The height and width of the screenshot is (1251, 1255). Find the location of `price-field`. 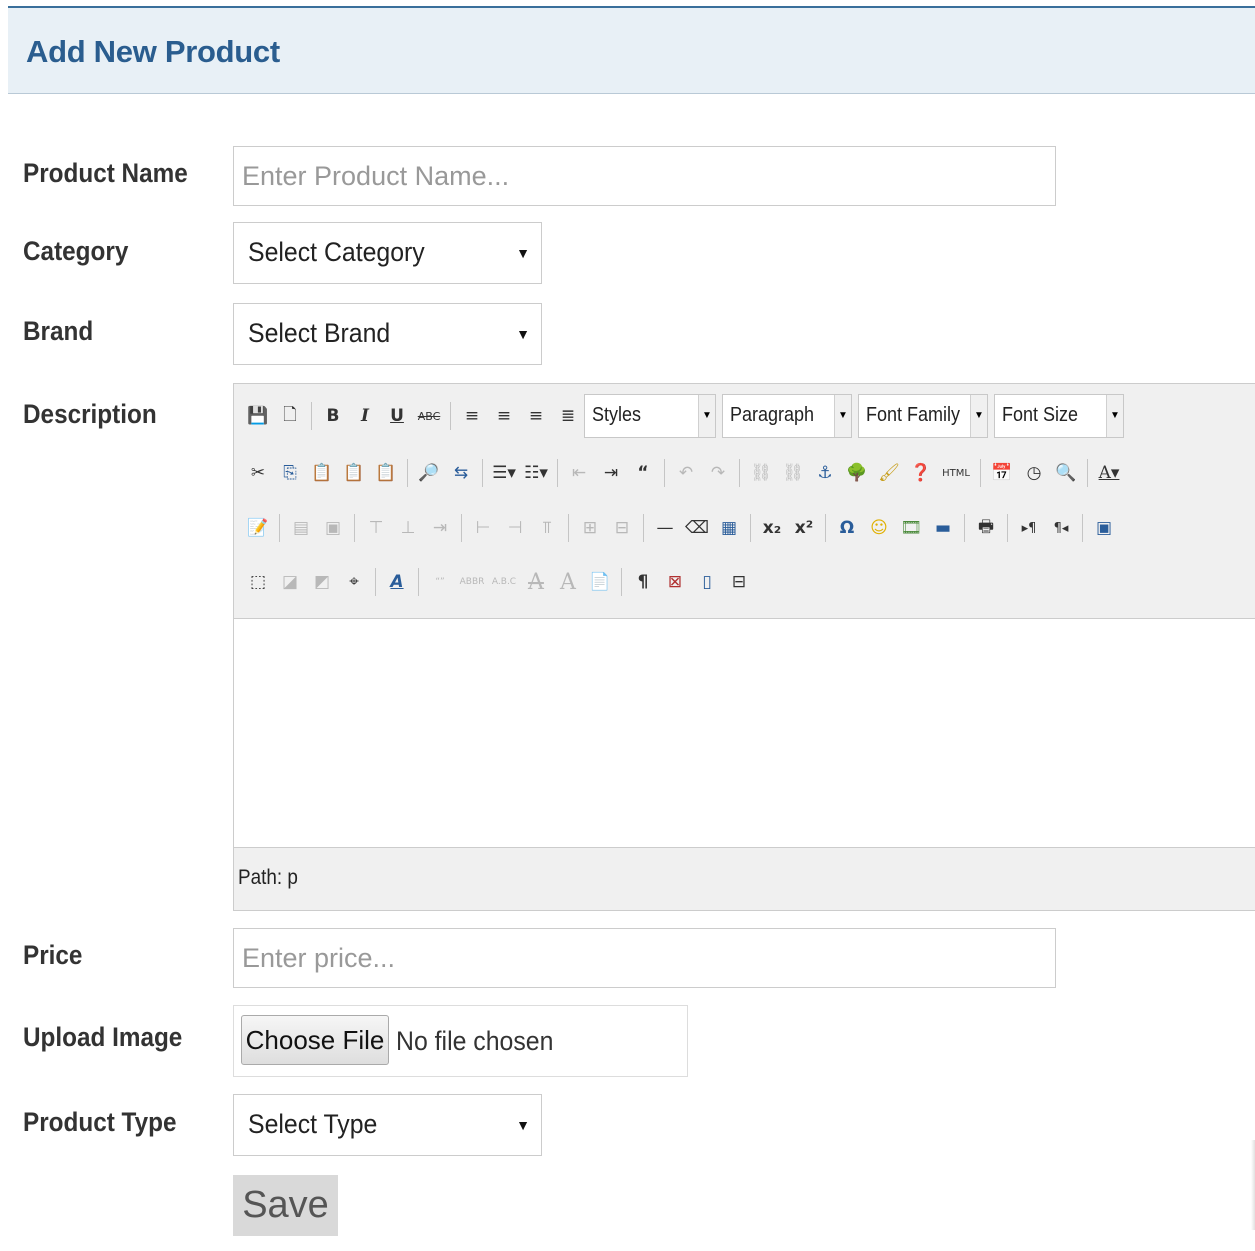

price-field is located at coordinates (644, 958).